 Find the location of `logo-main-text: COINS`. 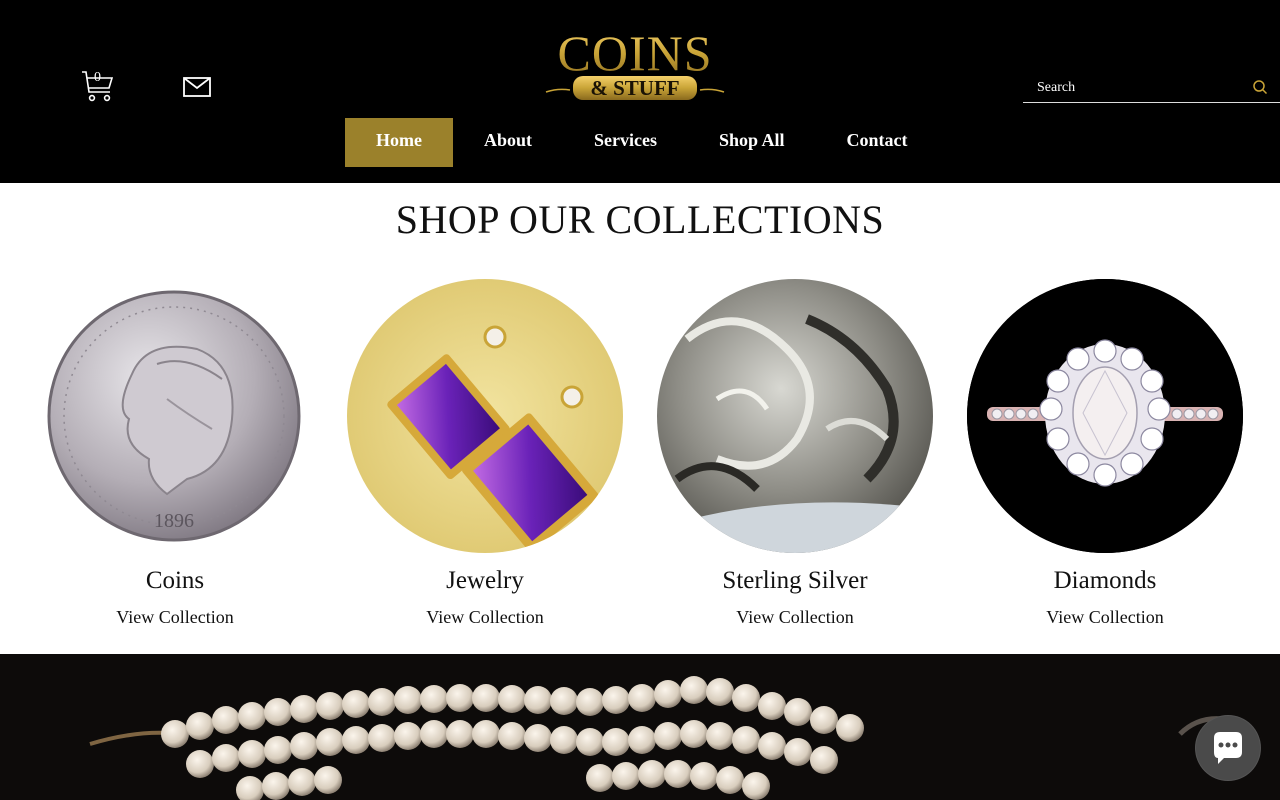

logo-main-text: COINS is located at coordinates (634, 53).